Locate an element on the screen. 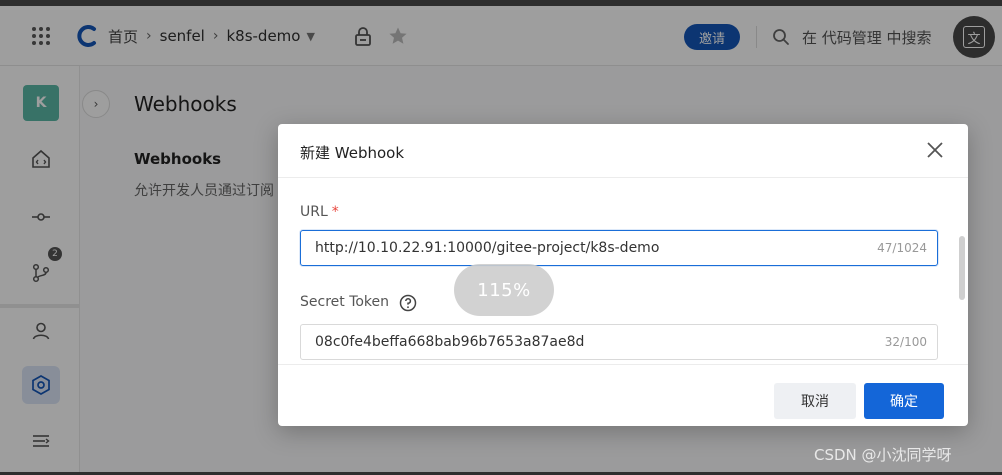 Image resolution: width=1002 pixels, height=475 pixels. required-mark: * is located at coordinates (335, 212).